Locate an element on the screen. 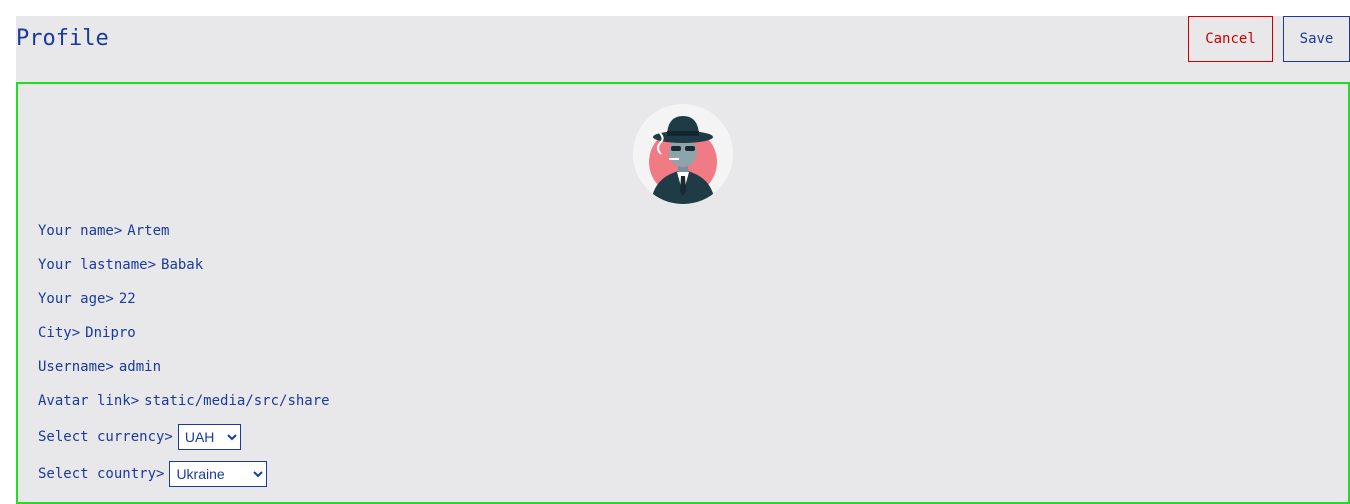 This screenshot has width=1350, height=504. field-lastname: Your lastname> is located at coordinates (195, 265).